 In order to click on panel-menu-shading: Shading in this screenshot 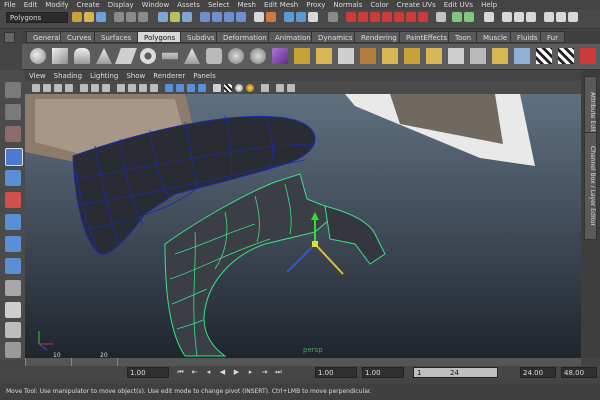, I will do `click(68, 76)`.